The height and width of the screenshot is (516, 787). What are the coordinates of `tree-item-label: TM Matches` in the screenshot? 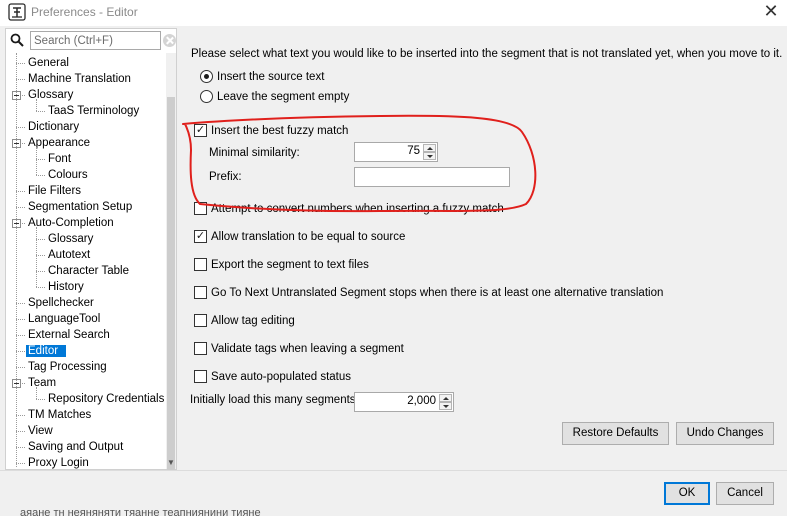 It's located at (60, 415).